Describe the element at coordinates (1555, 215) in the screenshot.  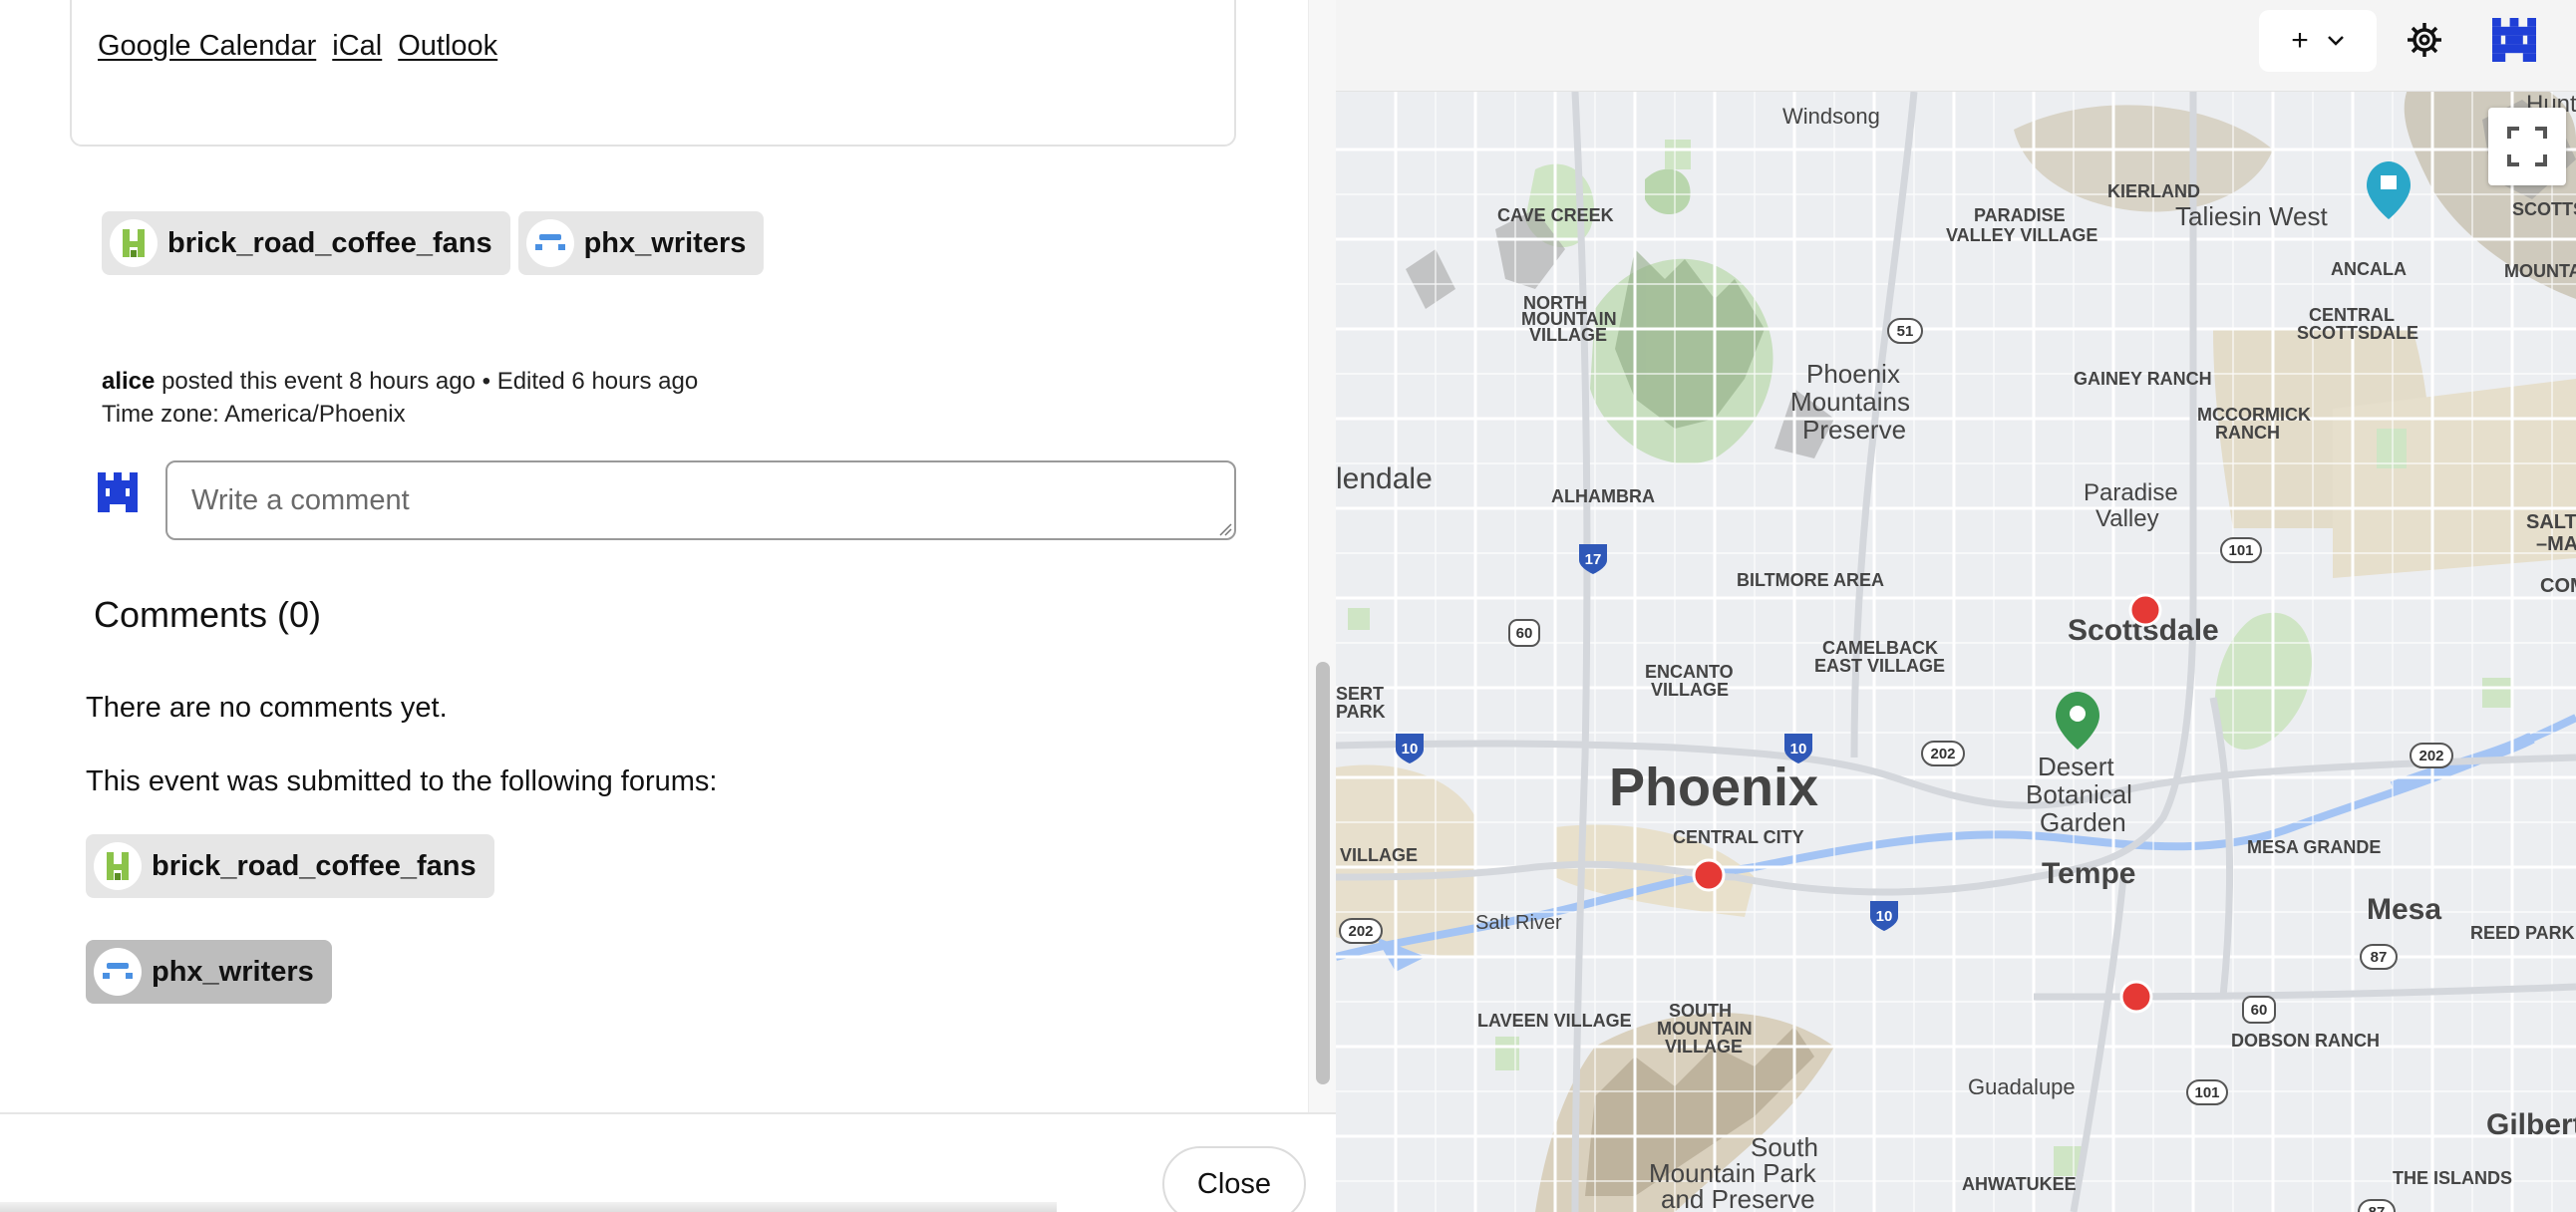
I see `map-label: CAVE CREEK` at that location.